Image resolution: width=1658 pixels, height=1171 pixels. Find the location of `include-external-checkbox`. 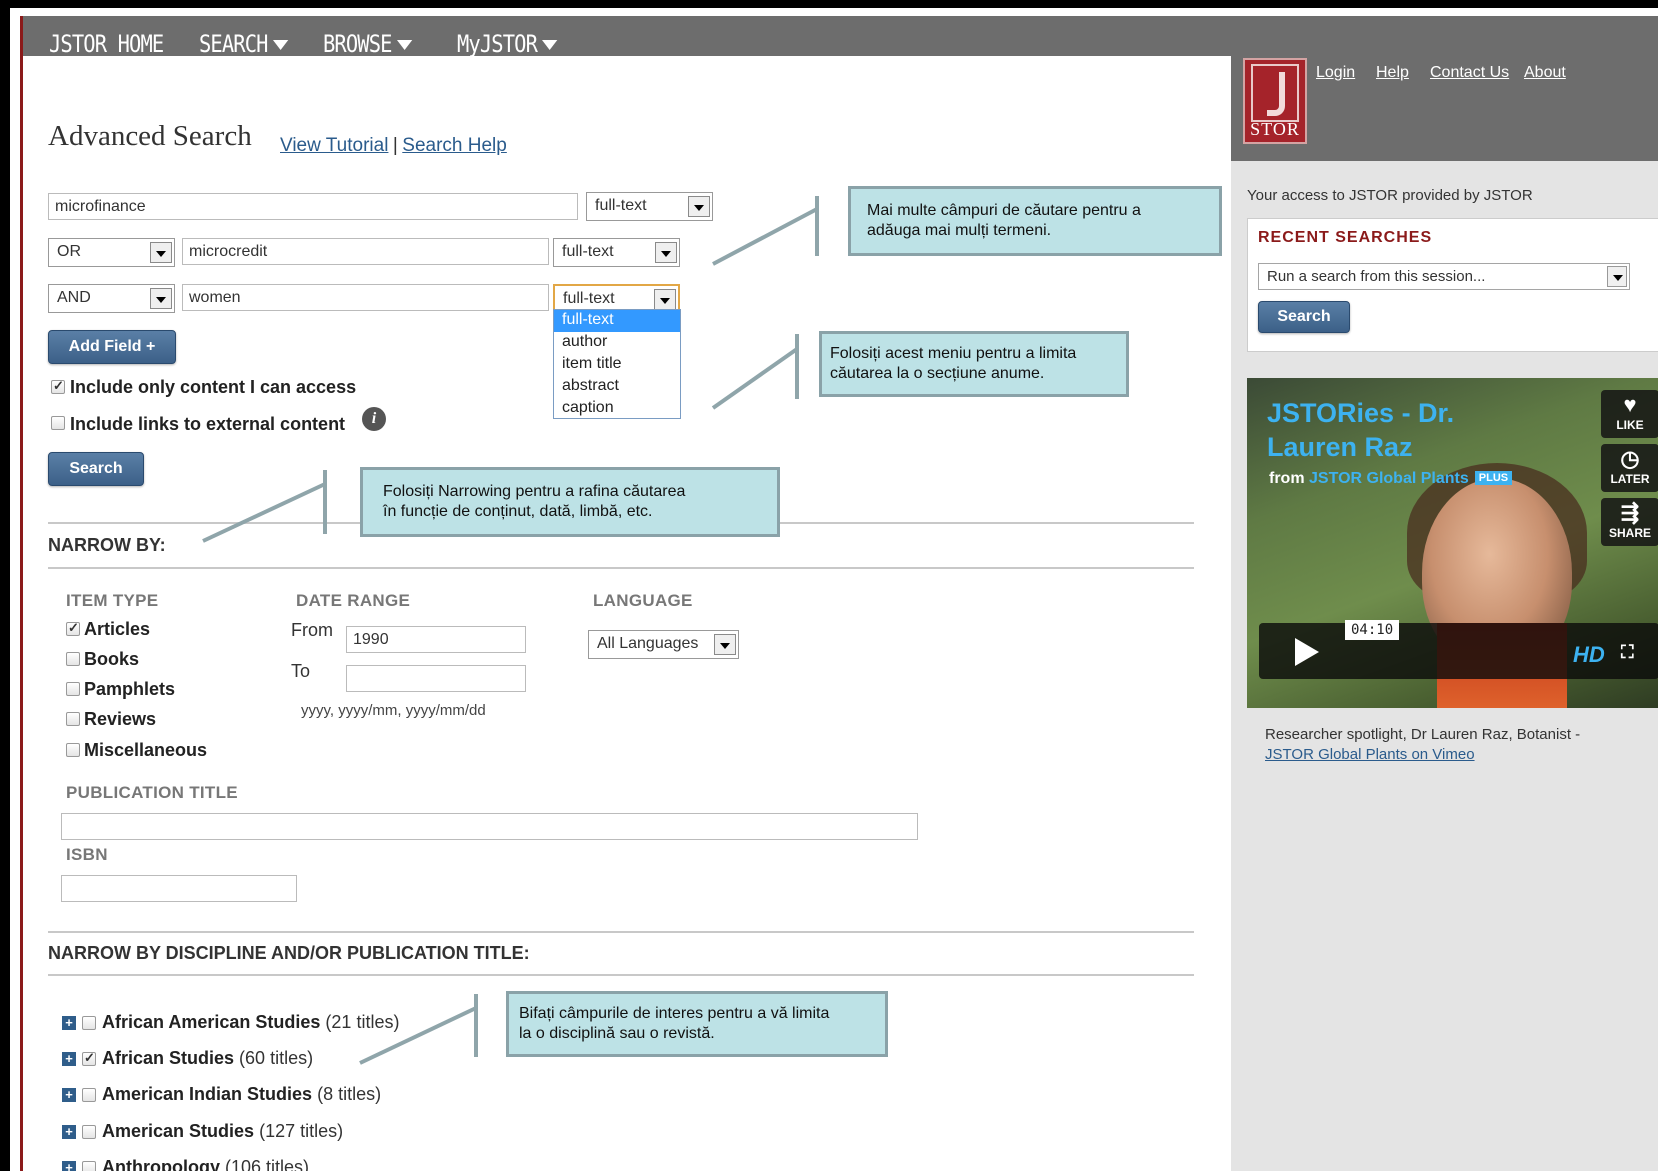

include-external-checkbox is located at coordinates (58, 423).